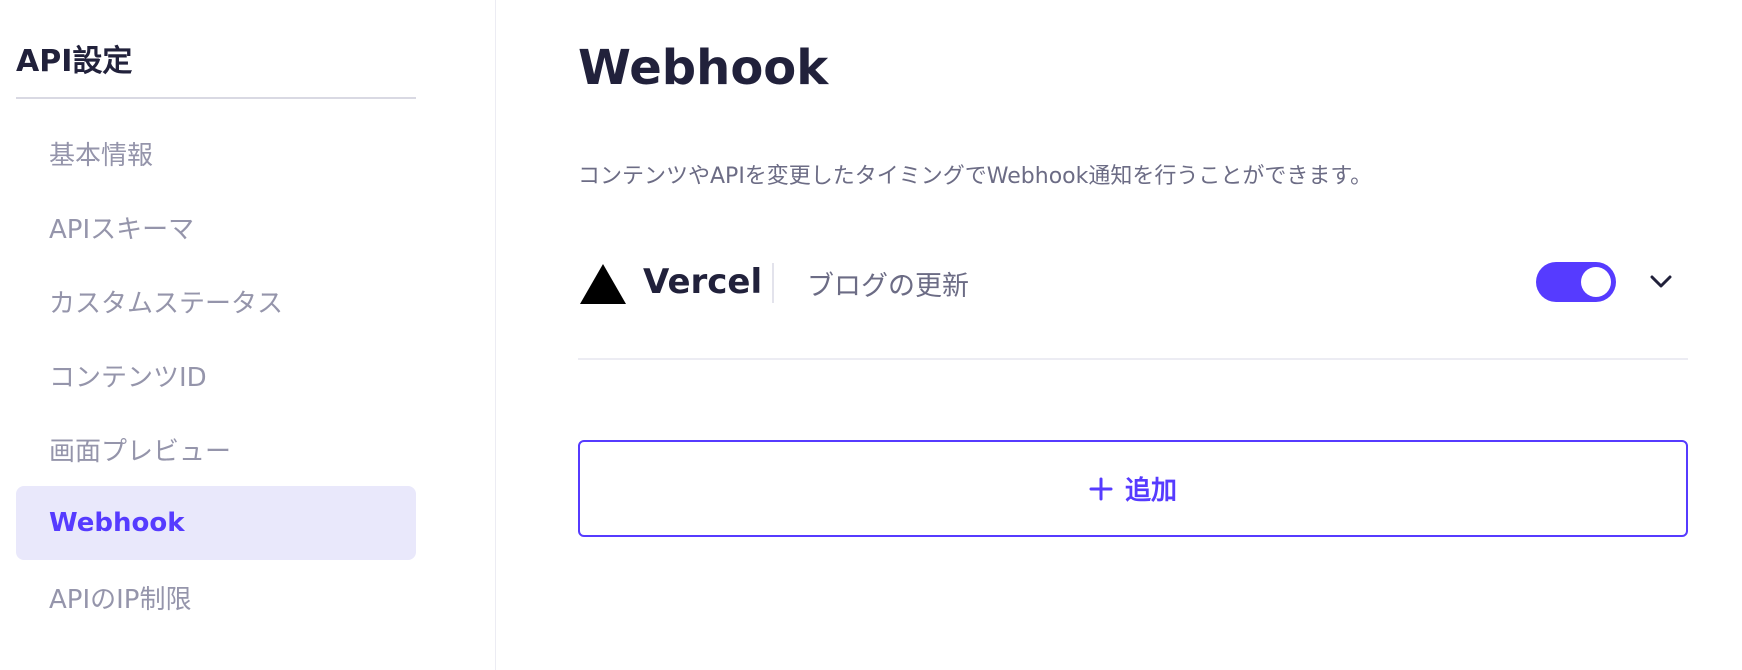  What do you see at coordinates (1576, 282) in the screenshot?
I see `webhook-enabled-toggle` at bounding box center [1576, 282].